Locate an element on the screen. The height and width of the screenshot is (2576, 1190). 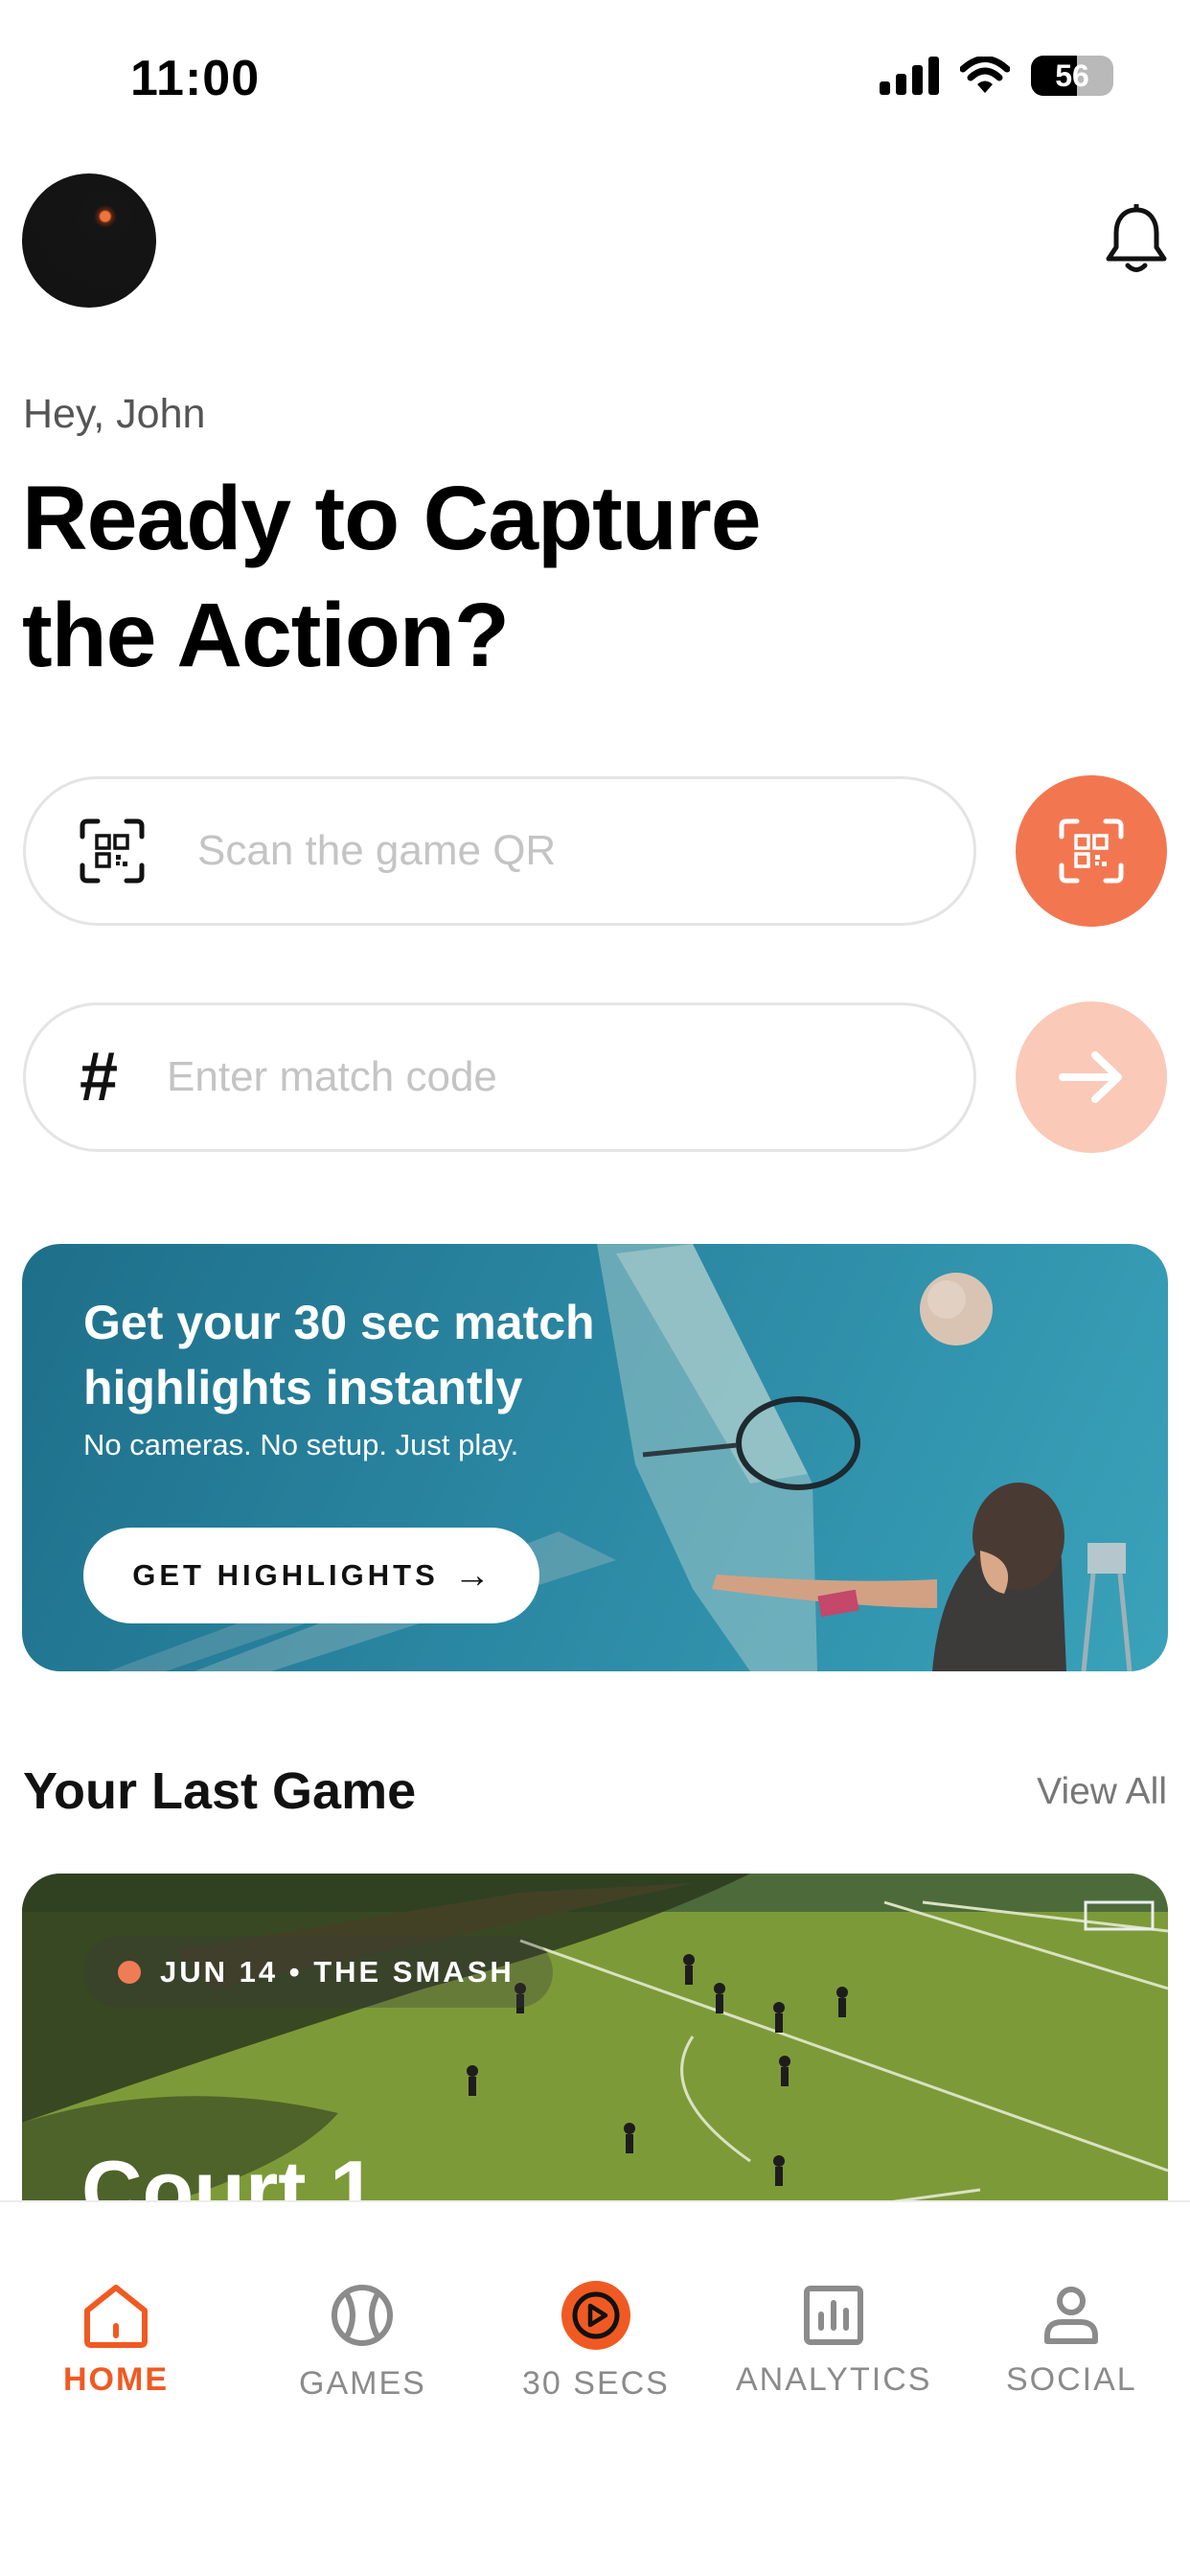
arrow-right-icon: → is located at coordinates (472, 1575).